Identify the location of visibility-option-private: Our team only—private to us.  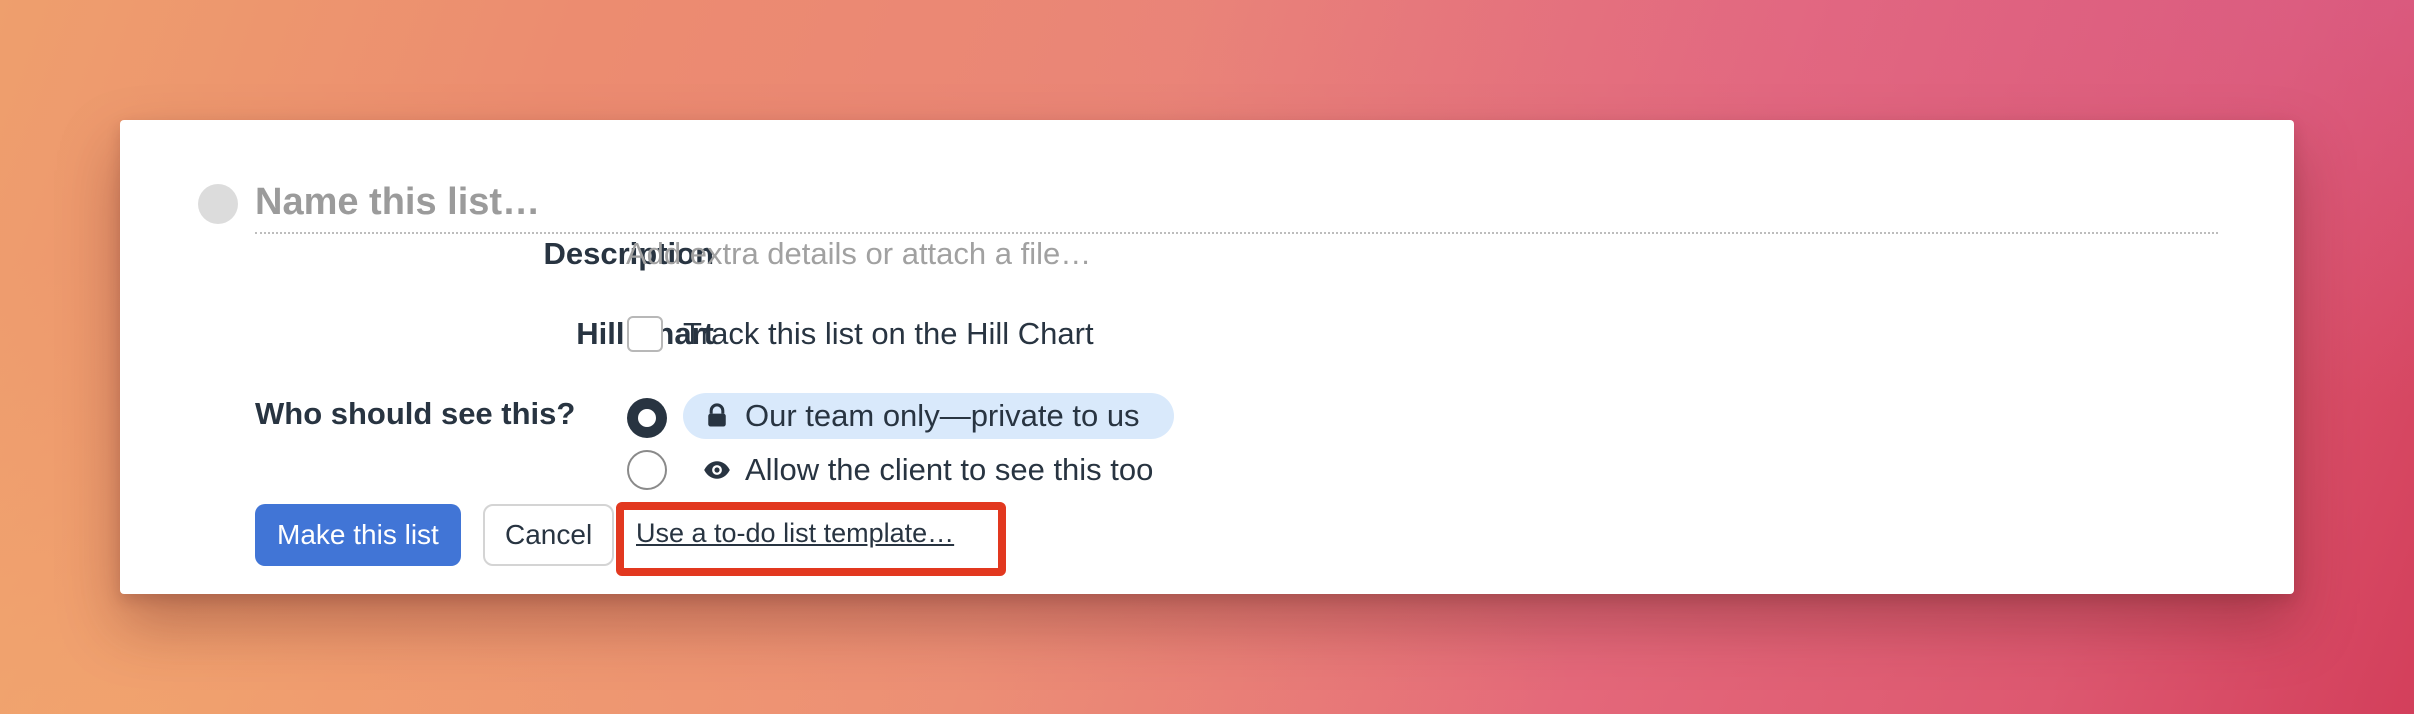
(928, 416).